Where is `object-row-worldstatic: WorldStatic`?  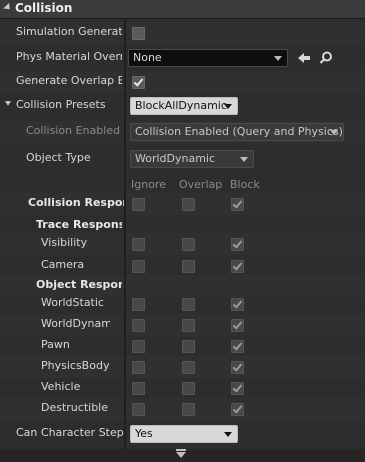
object-row-worldstatic: WorldStatic is located at coordinates (182, 304).